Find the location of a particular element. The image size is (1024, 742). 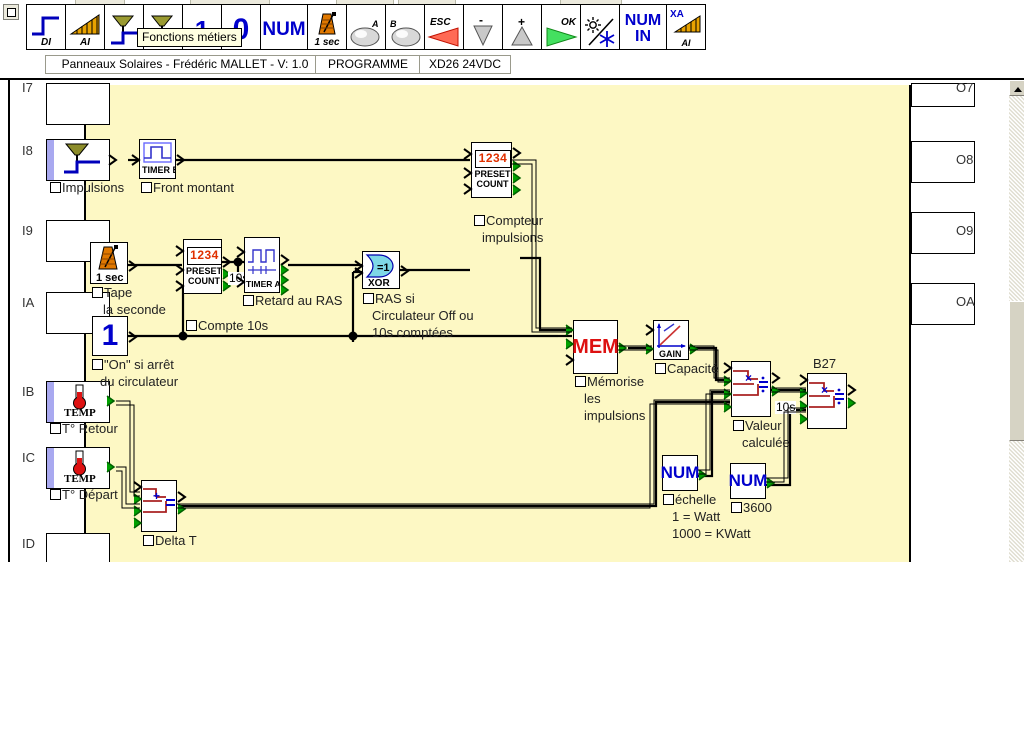

button-a-tool: A is located at coordinates (366, 27).